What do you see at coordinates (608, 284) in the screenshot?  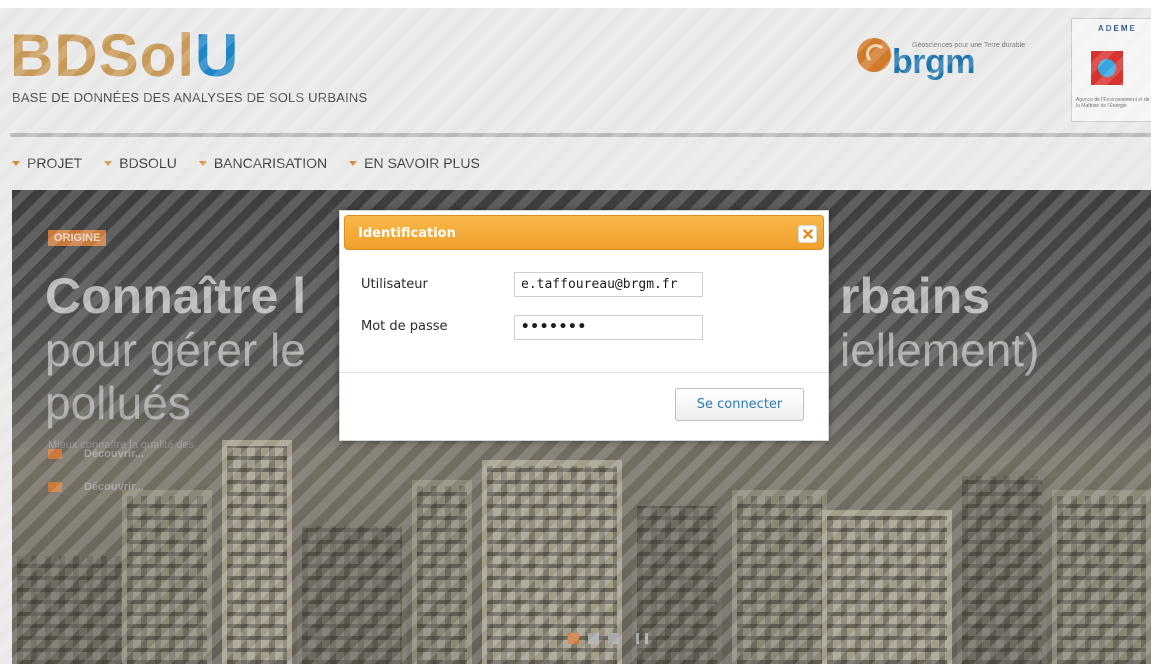 I see `username-input: e.taffoureau@brgm.fr` at bounding box center [608, 284].